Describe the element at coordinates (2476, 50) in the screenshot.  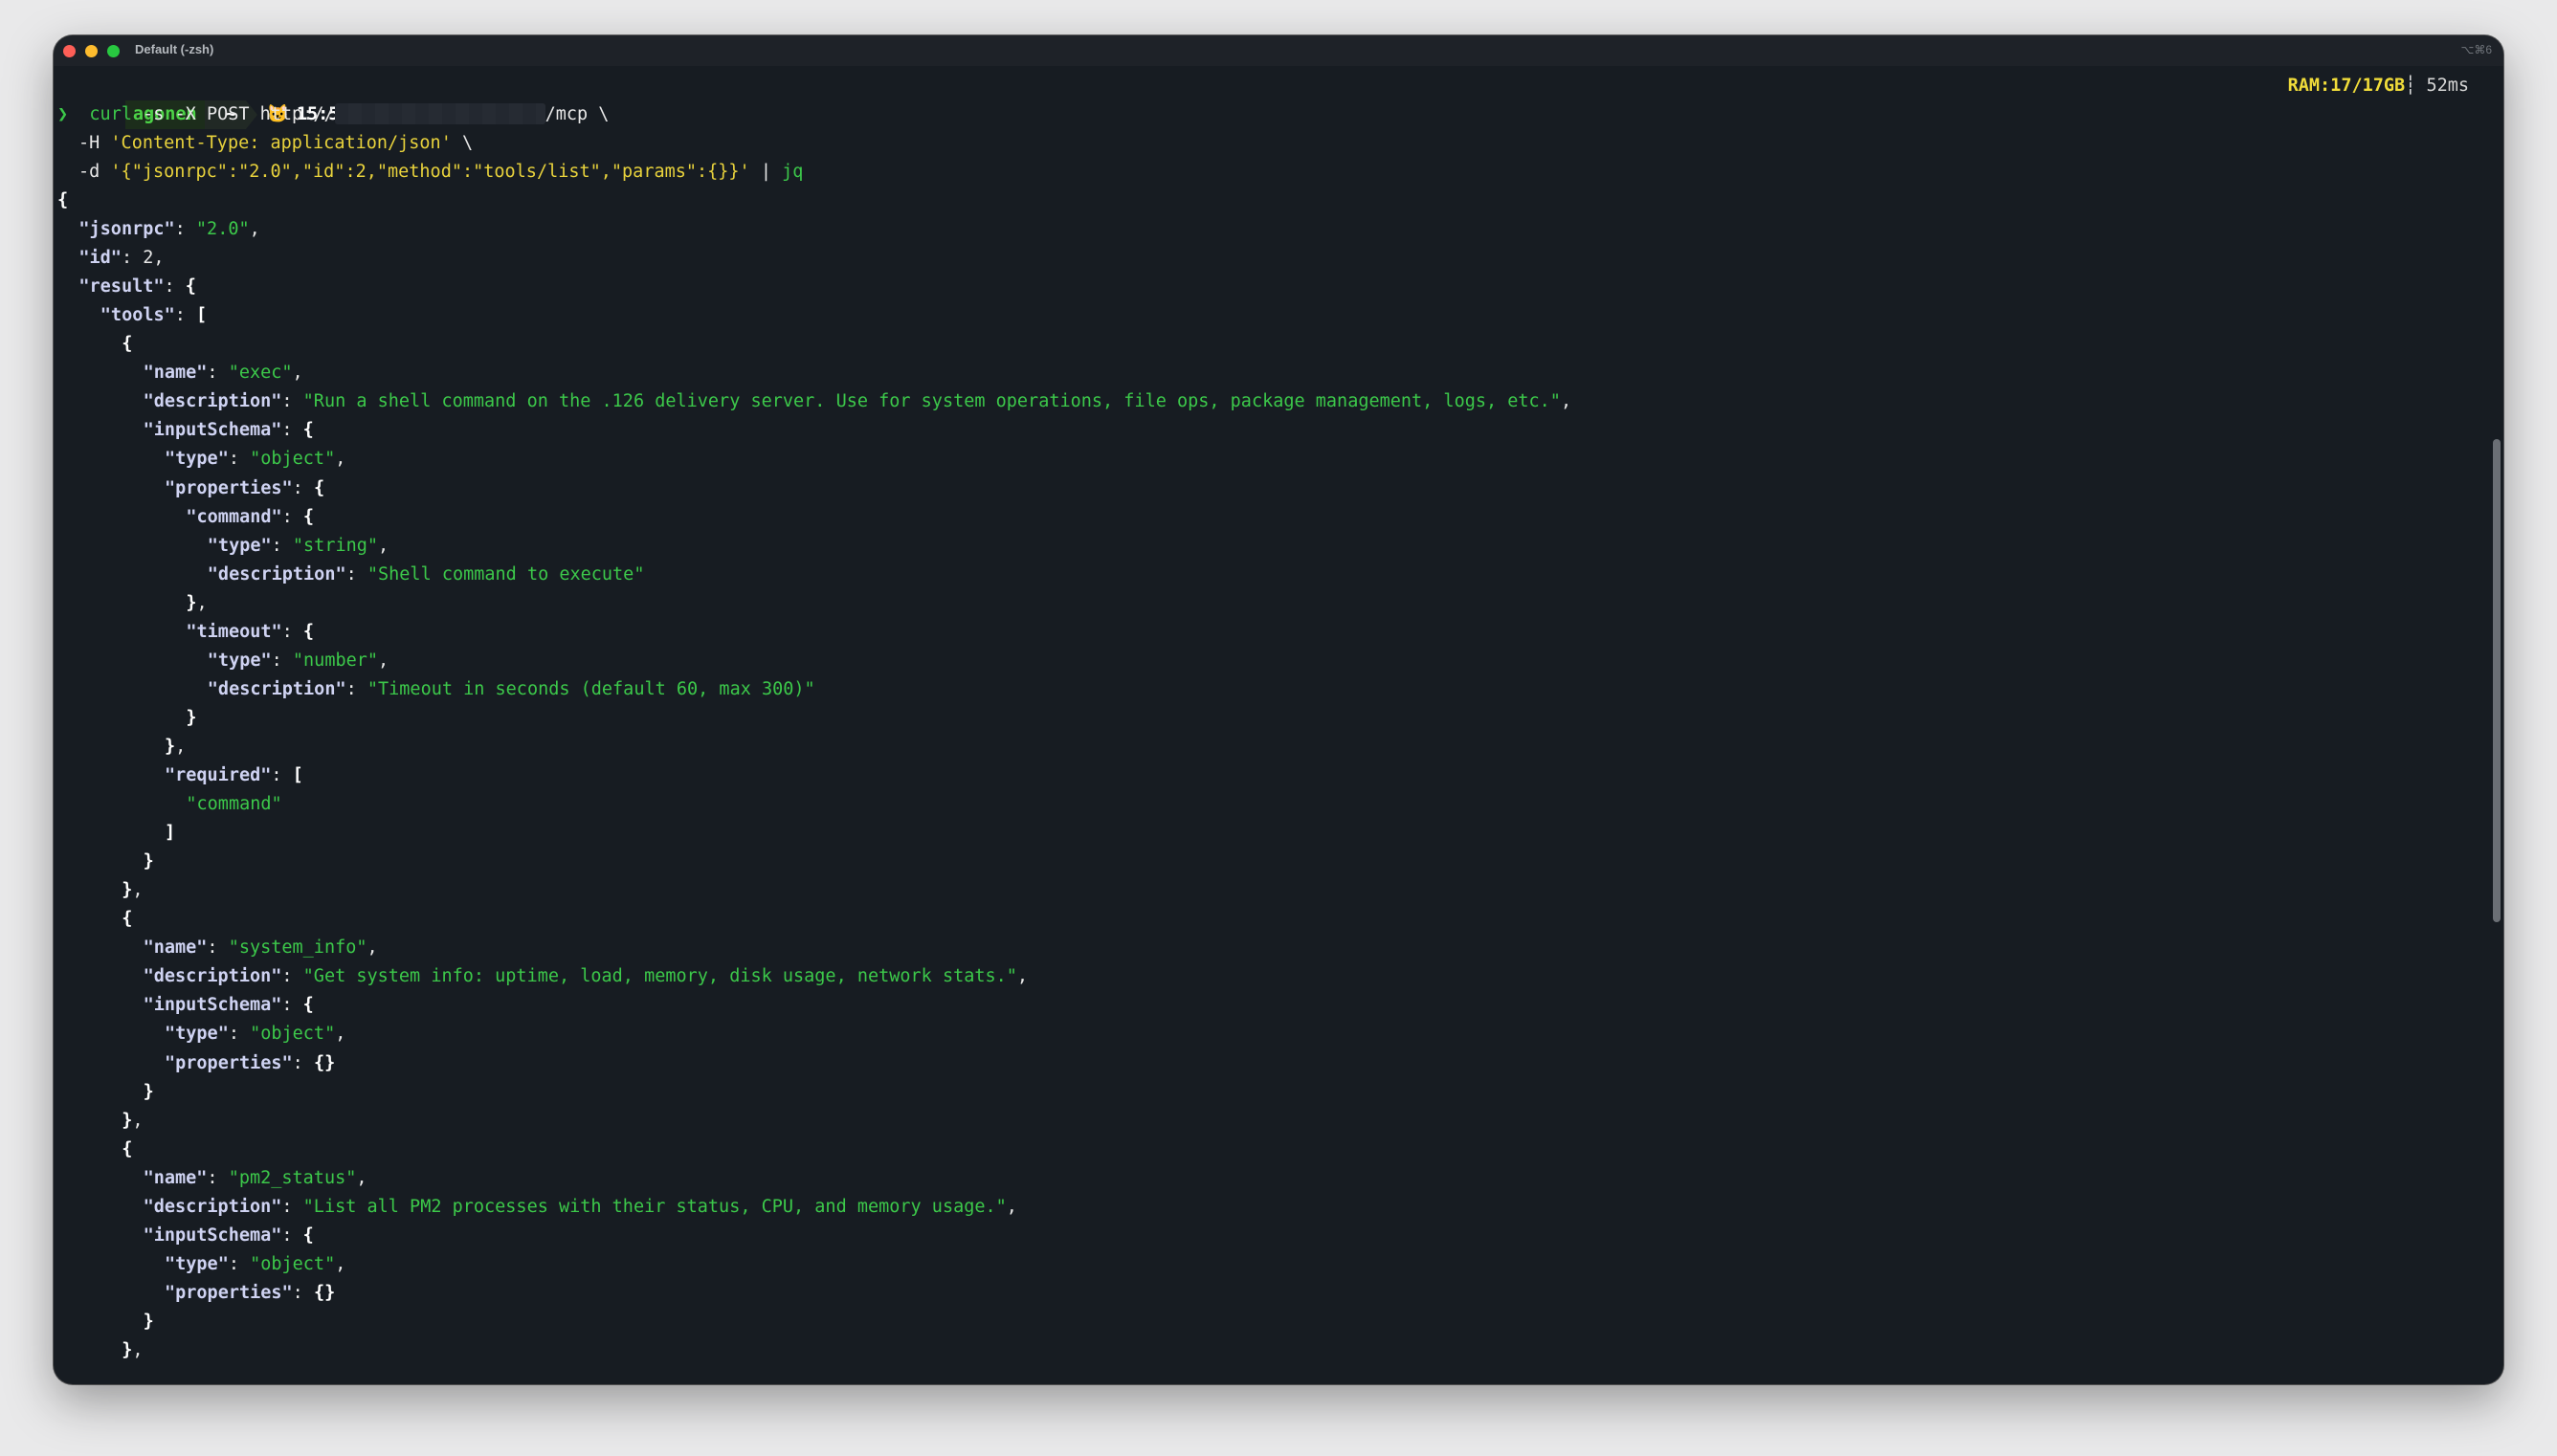
I see `window-shortcut: ⌥⌘6` at that location.